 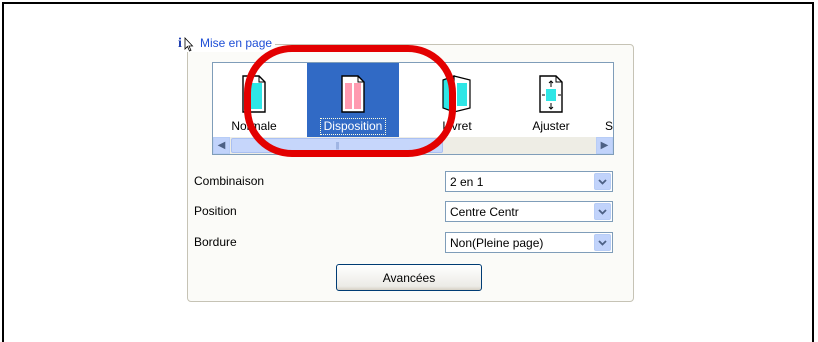 What do you see at coordinates (236, 43) in the screenshot?
I see `group-title-label: Mise en page` at bounding box center [236, 43].